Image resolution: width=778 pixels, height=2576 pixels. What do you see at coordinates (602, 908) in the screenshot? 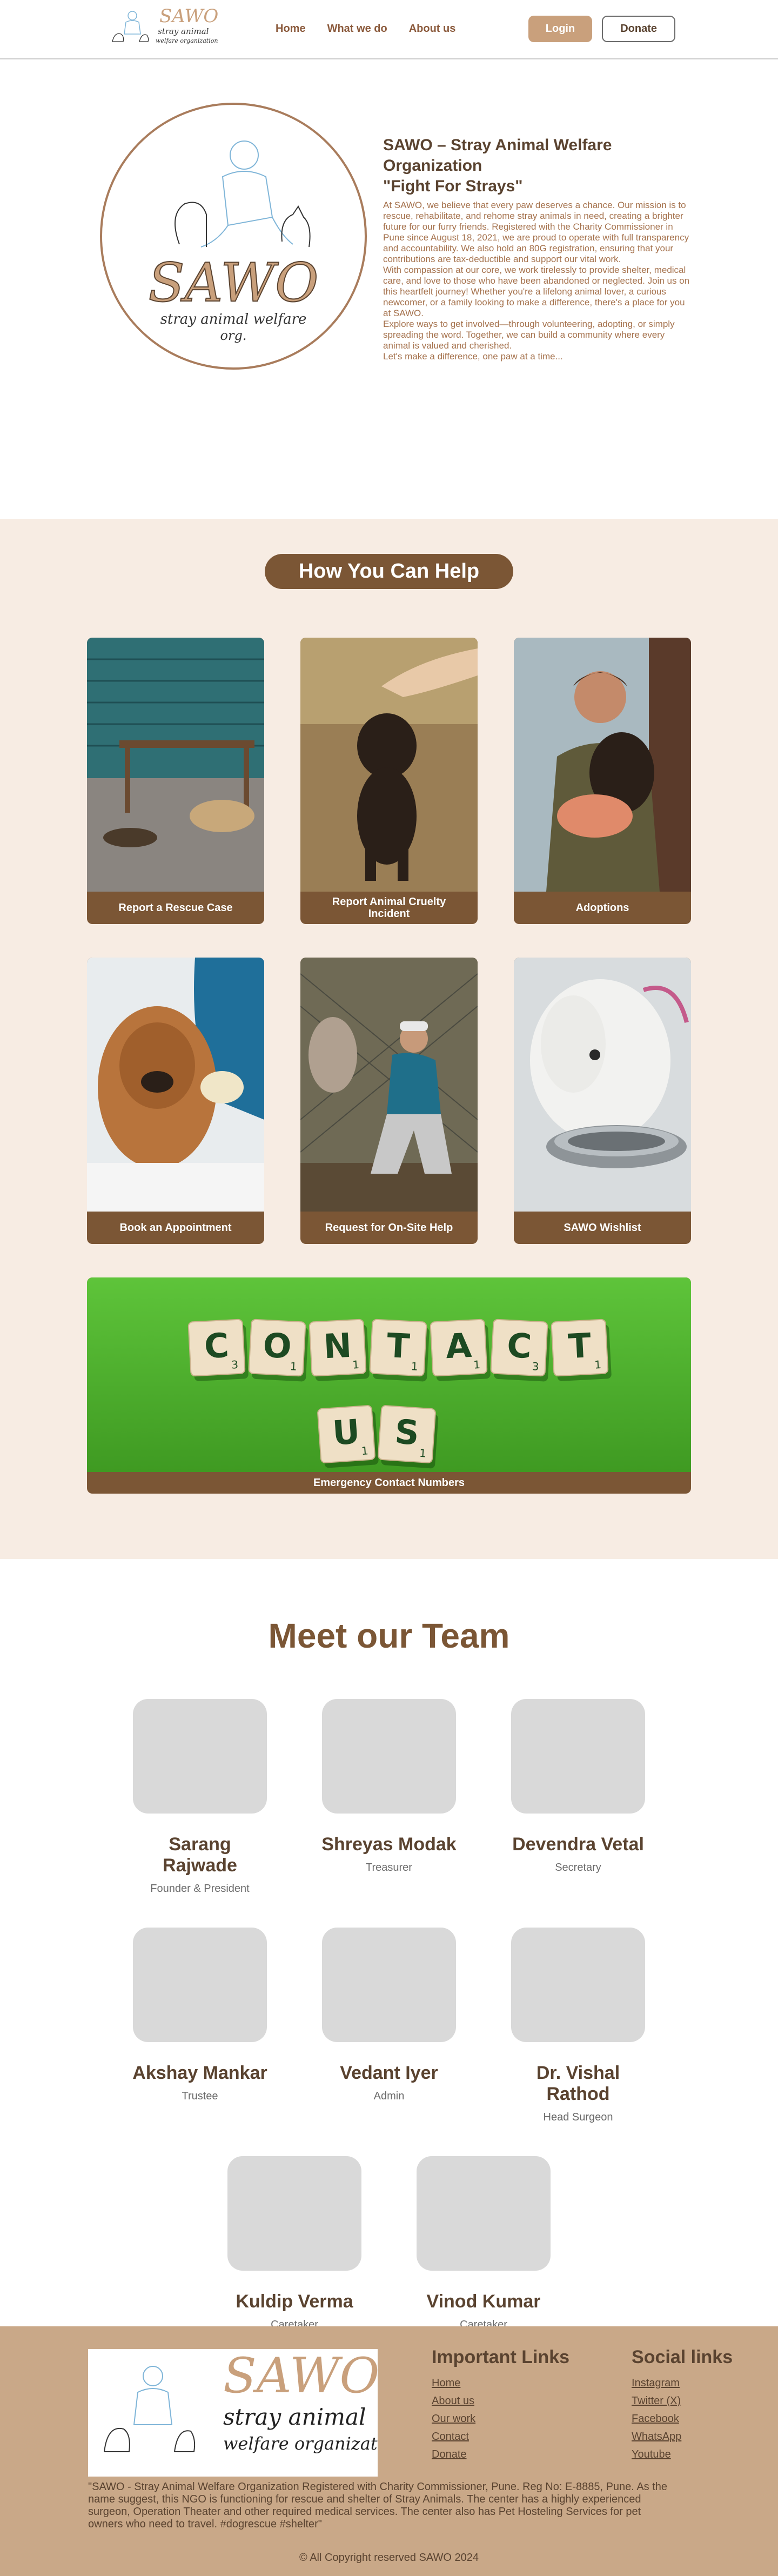
I see `card-label: Adoptions` at bounding box center [602, 908].